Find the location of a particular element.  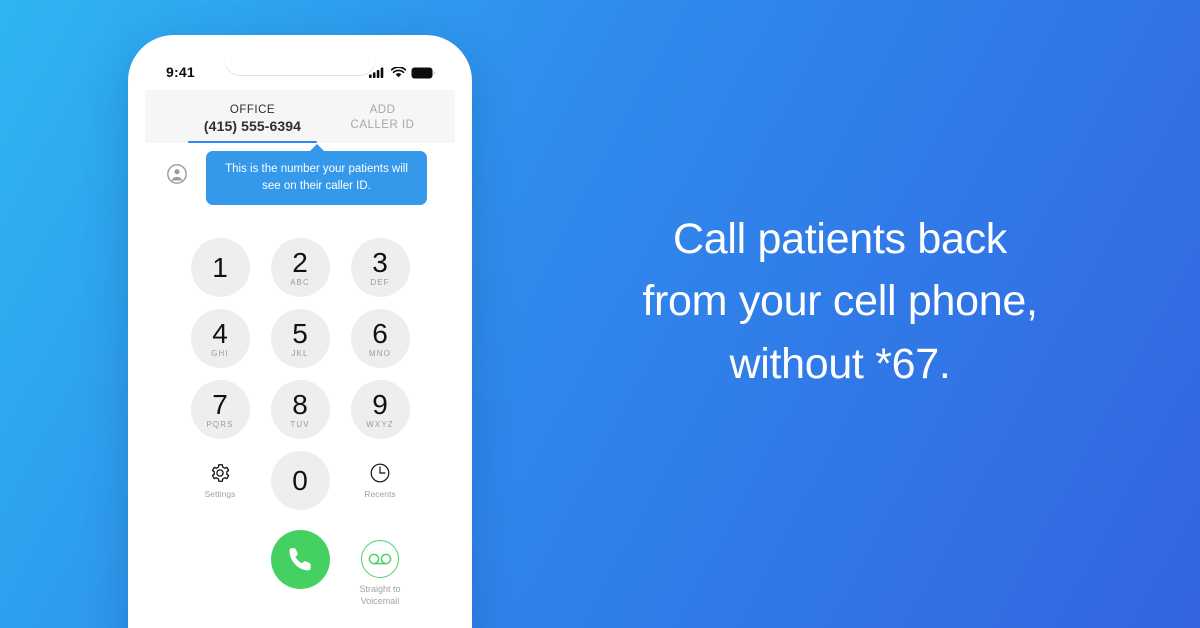

dialpad-key-6-digit: 6 is located at coordinates (380, 333).